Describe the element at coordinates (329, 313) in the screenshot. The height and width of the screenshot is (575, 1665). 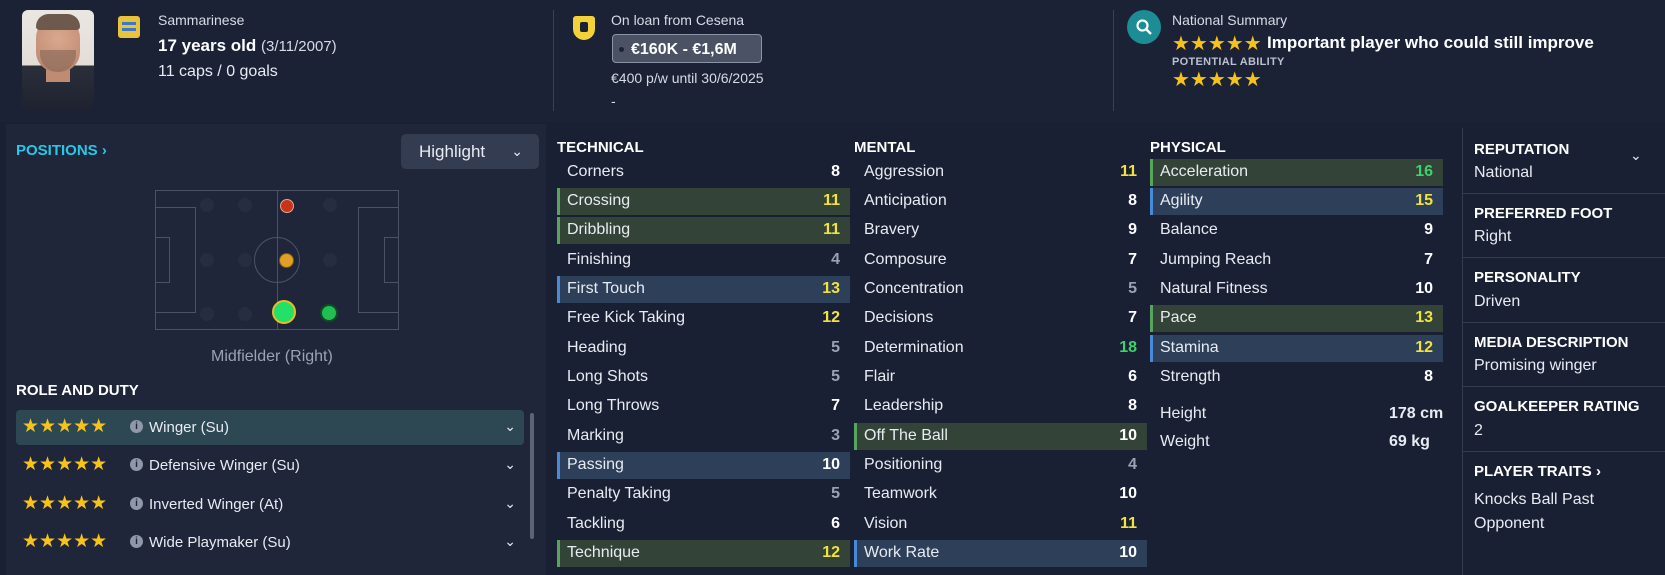
I see `position-dot-natural` at that location.